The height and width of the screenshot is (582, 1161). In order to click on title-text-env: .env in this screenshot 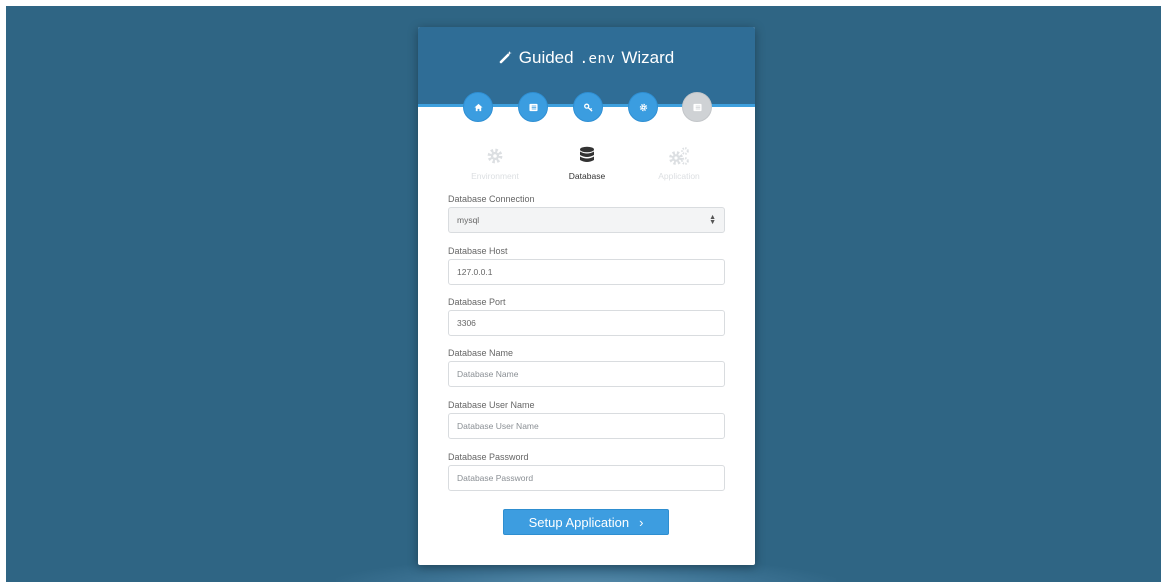, I will do `click(597, 59)`.